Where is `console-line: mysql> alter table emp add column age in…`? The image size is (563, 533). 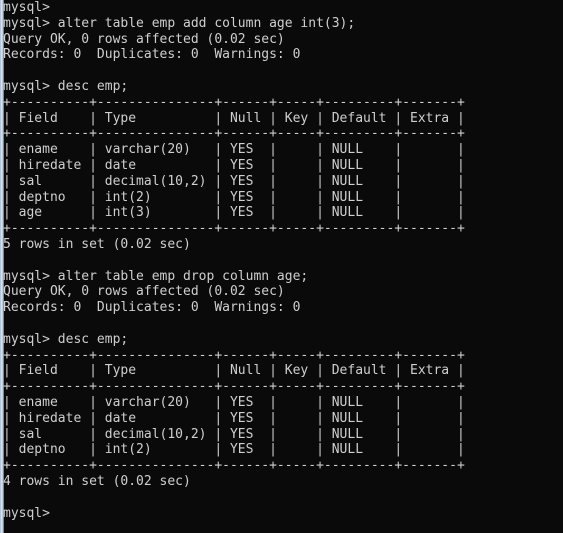
console-line: mysql> alter table emp add column age in… is located at coordinates (179, 23).